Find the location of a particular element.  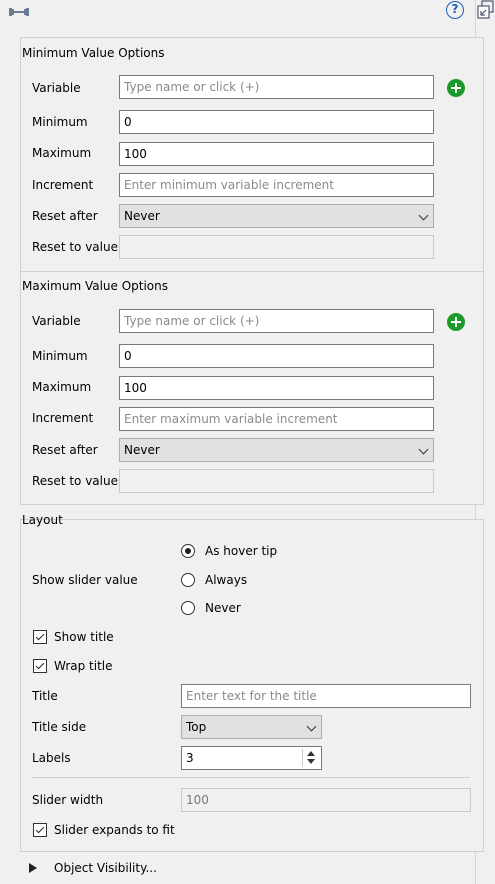

radio-never-label: Never is located at coordinates (223, 608).